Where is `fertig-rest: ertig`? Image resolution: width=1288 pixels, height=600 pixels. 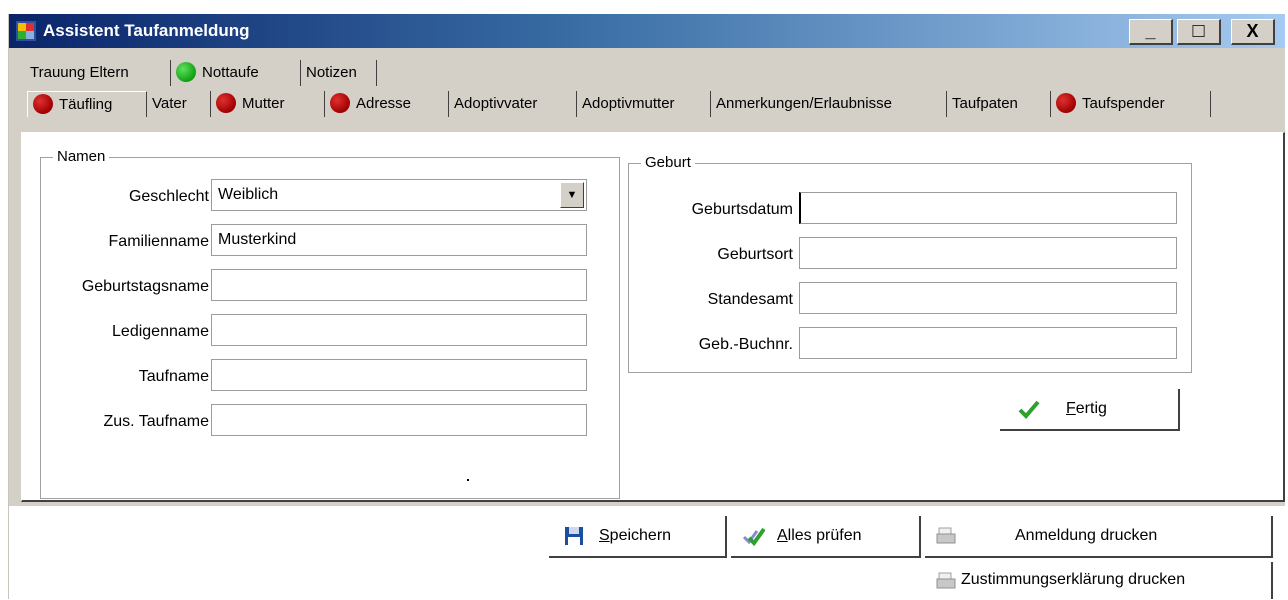 fertig-rest: ertig is located at coordinates (1091, 408).